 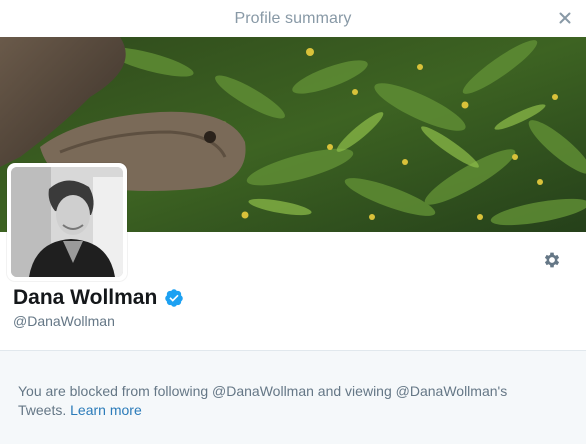 I want to click on profile-name: Dana Wollman, so click(x=85, y=297).